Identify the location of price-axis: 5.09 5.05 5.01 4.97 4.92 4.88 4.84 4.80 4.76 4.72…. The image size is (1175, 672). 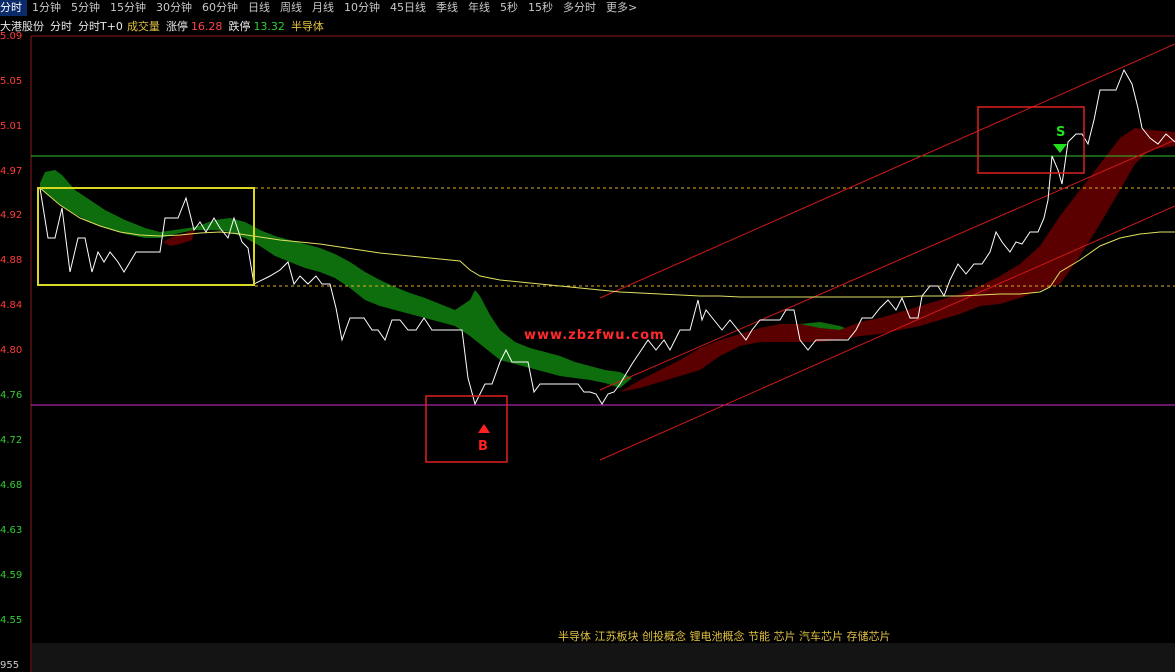
(15, 336).